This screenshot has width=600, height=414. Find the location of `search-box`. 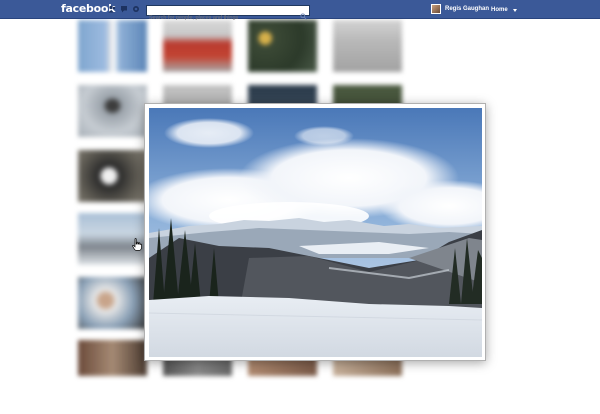

search-box is located at coordinates (228, 14).